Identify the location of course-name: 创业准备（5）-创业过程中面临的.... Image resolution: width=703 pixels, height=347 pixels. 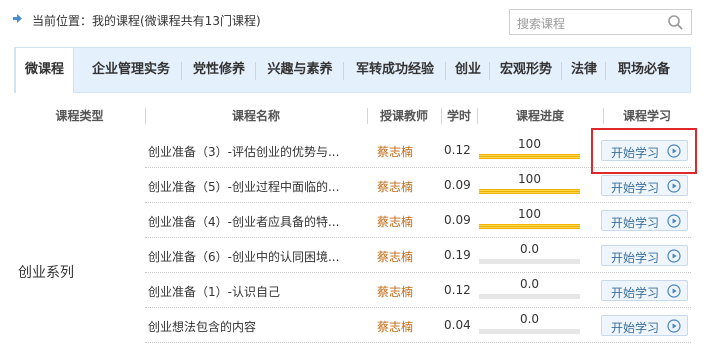
(243, 186).